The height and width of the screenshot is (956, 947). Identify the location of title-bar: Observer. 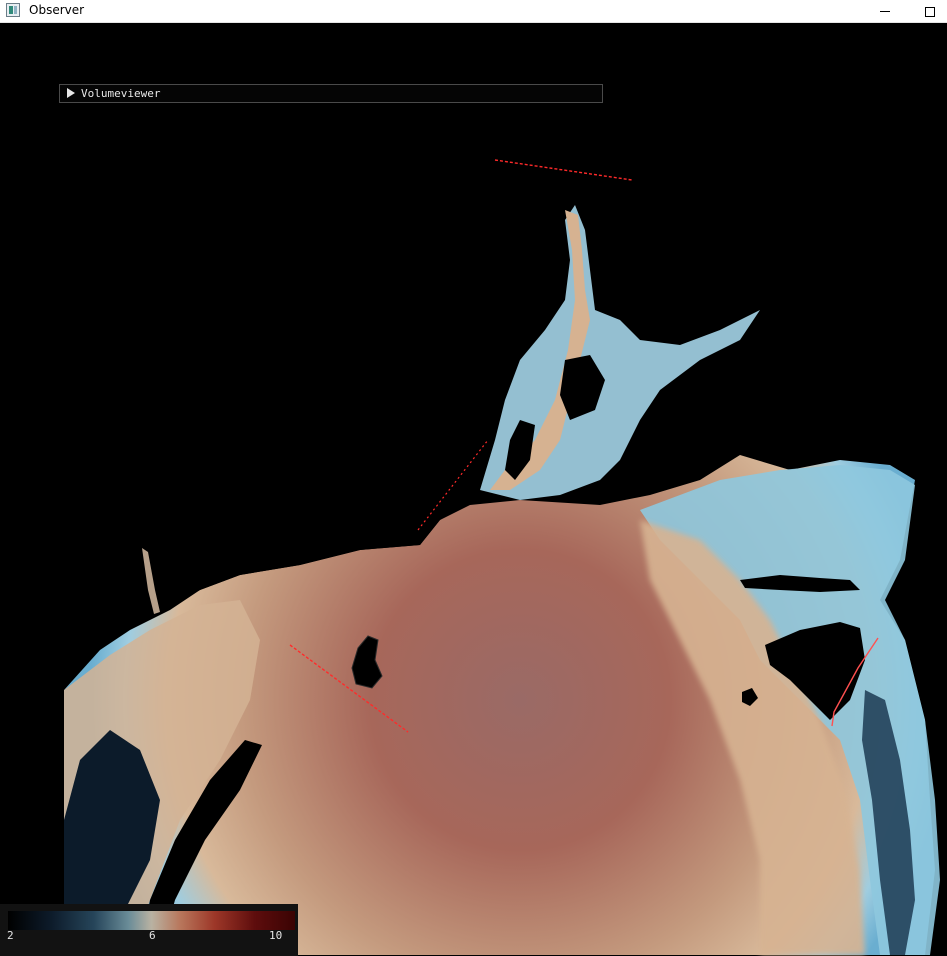
(473, 11).